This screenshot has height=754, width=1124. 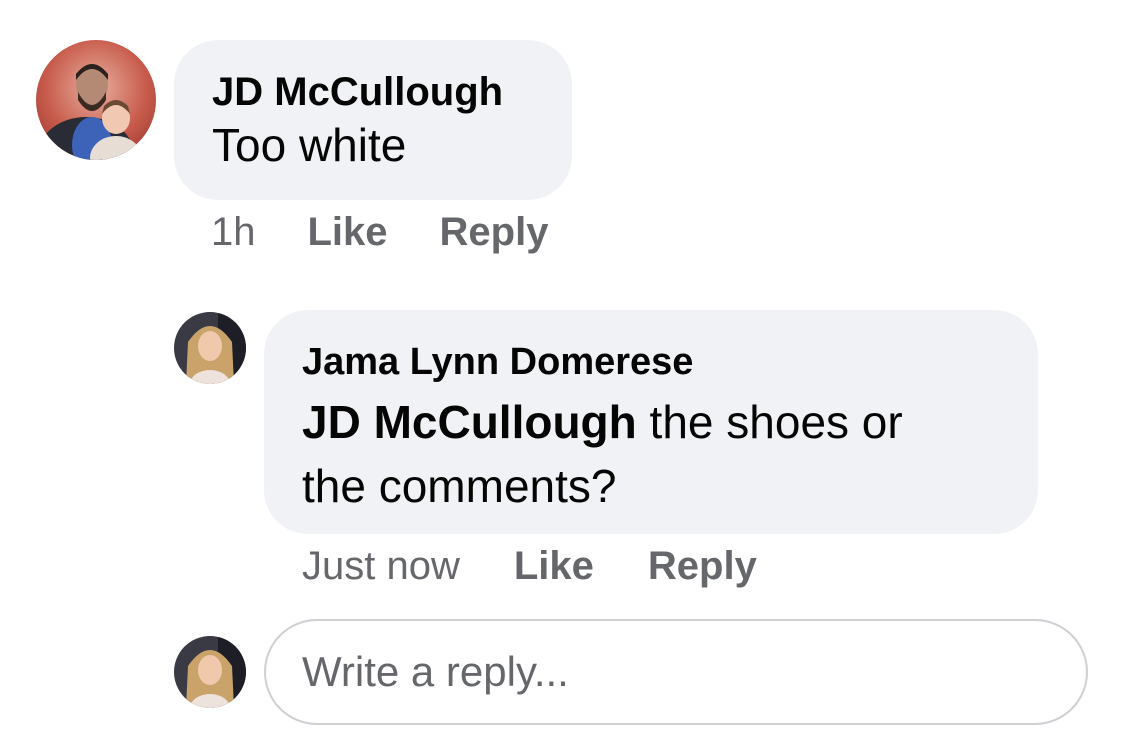 I want to click on reply-text: JD McCullough the shoes or the comments?, so click(x=670, y=454).